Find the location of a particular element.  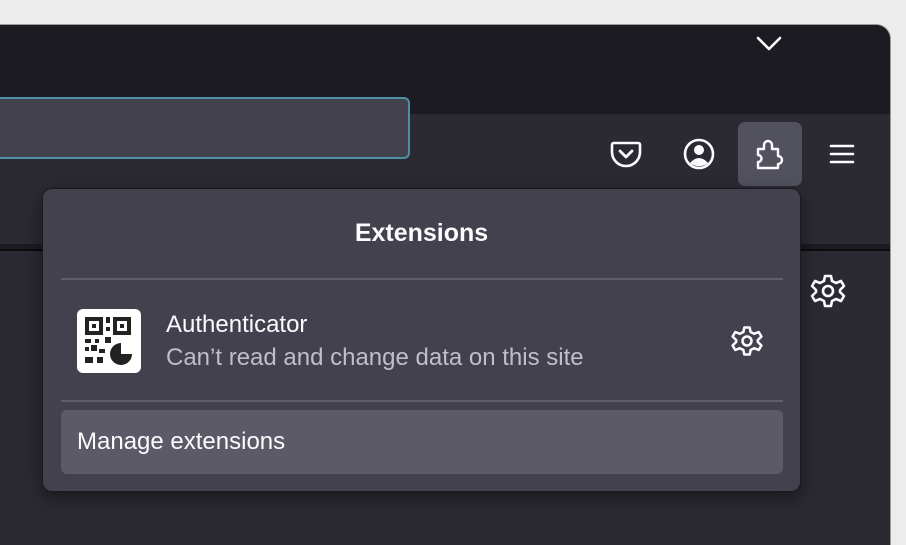

extension-name: Authenticator is located at coordinates (237, 324).